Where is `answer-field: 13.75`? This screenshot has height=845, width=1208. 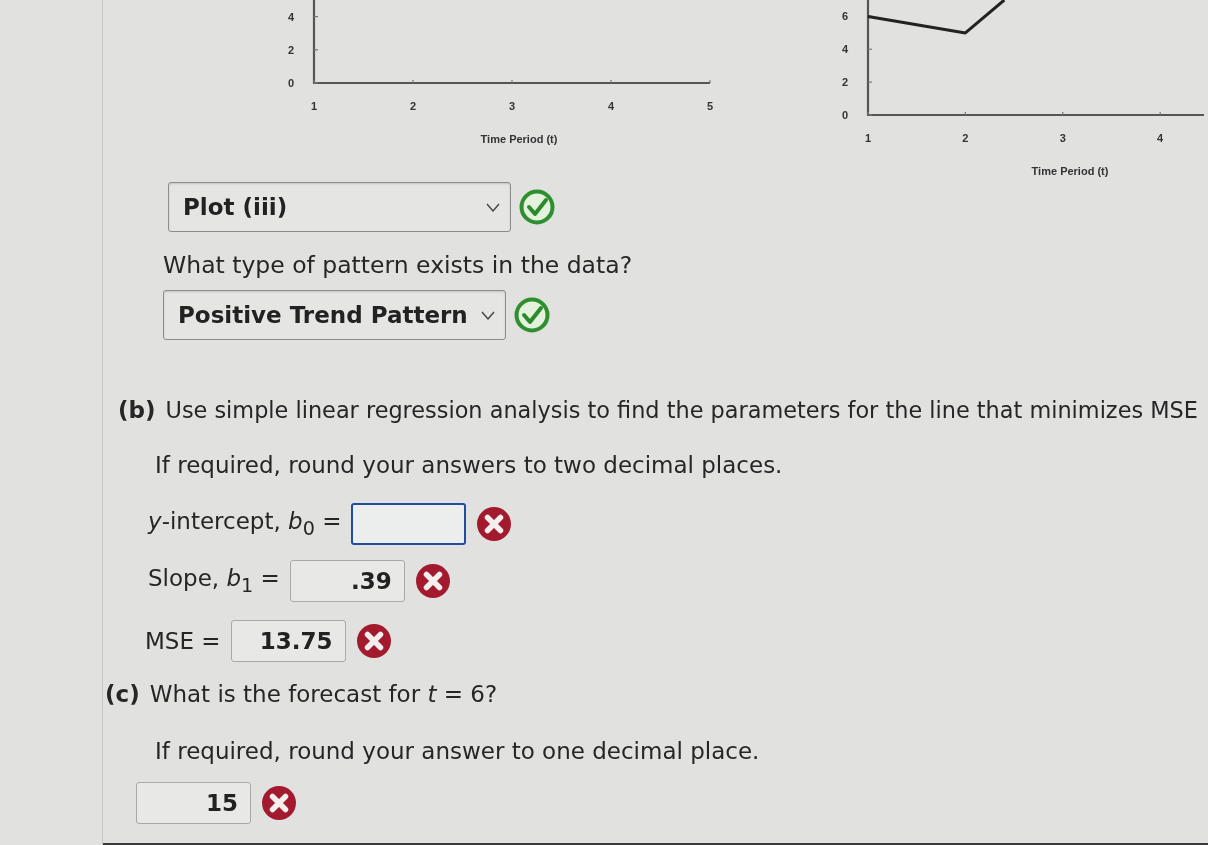
answer-field: 13.75 is located at coordinates (288, 641).